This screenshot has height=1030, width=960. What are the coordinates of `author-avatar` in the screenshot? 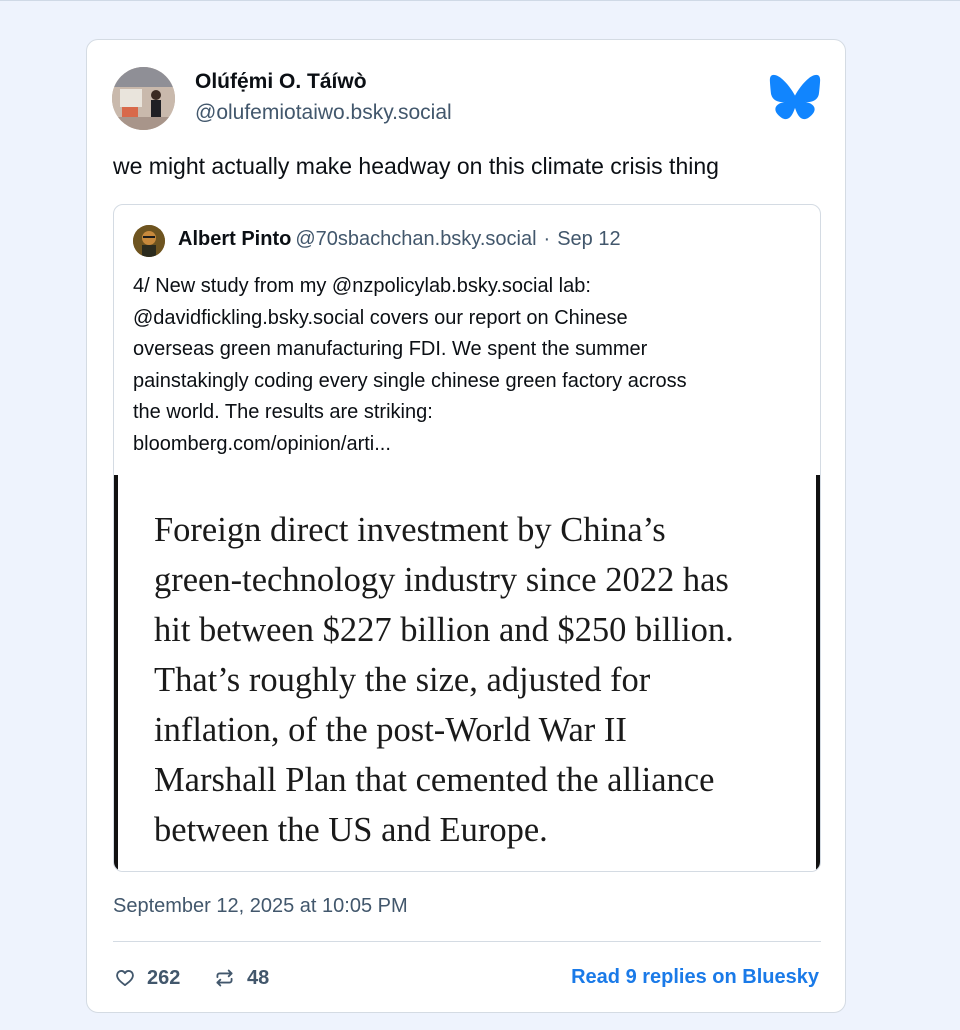 It's located at (143, 98).